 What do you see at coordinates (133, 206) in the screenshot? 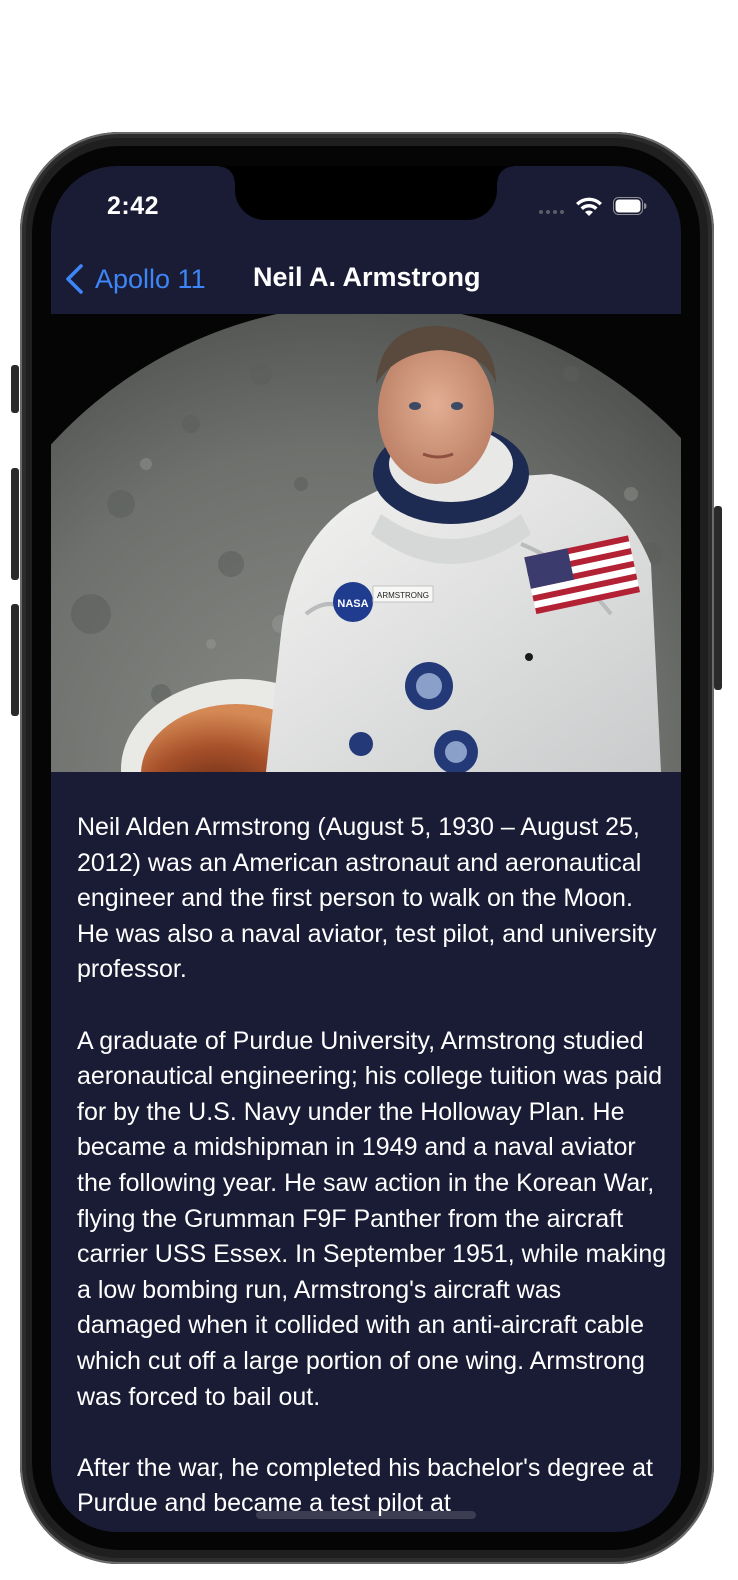
I see `status-time: 2:42` at bounding box center [133, 206].